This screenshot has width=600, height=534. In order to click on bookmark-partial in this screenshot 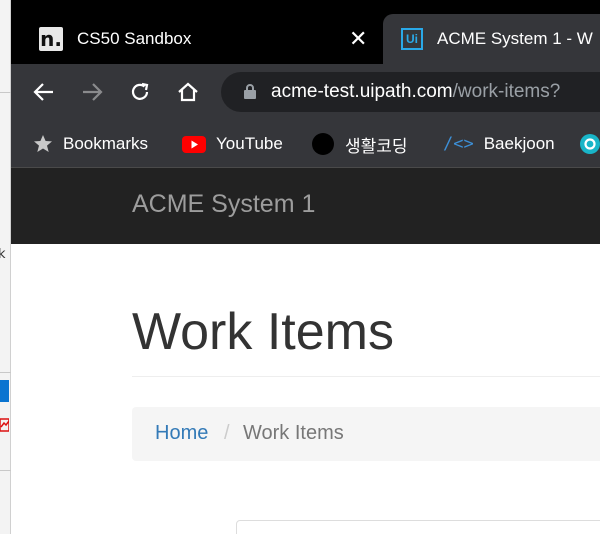, I will do `click(589, 144)`.